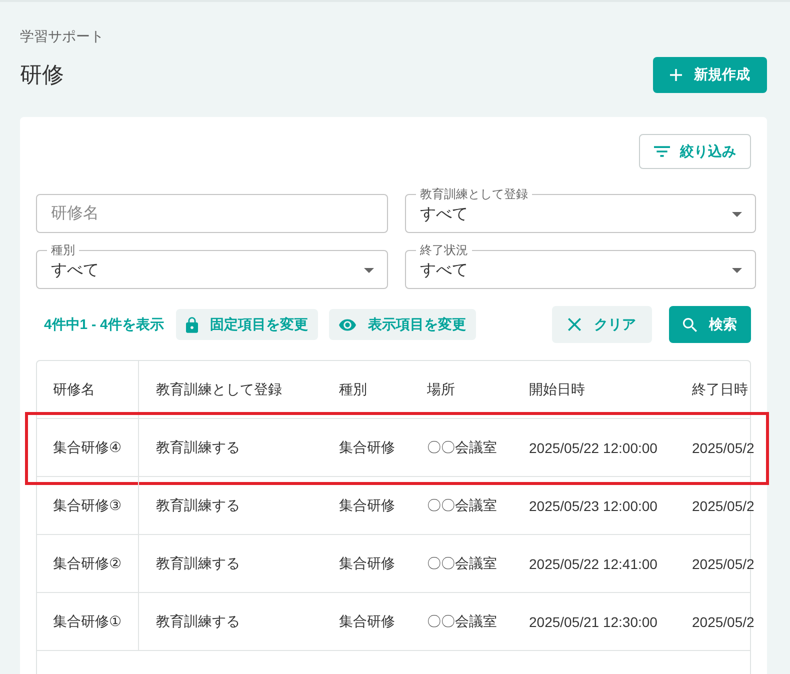  Describe the element at coordinates (474, 194) in the screenshot. I see `field-label: 教育訓練として登録` at that location.